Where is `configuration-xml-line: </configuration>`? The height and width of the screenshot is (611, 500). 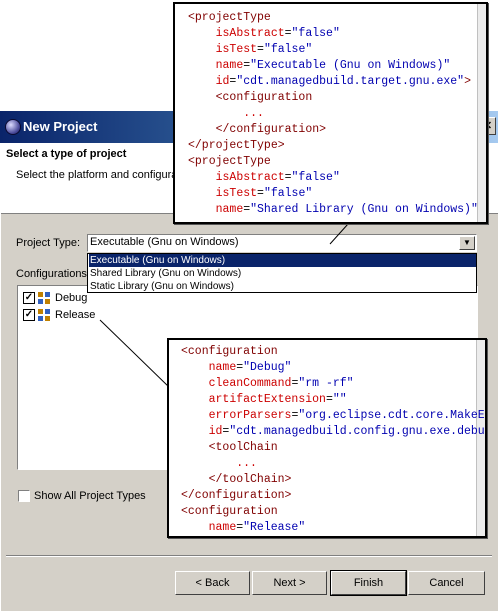
configuration-xml-line: </configuration> is located at coordinates (236, 495).